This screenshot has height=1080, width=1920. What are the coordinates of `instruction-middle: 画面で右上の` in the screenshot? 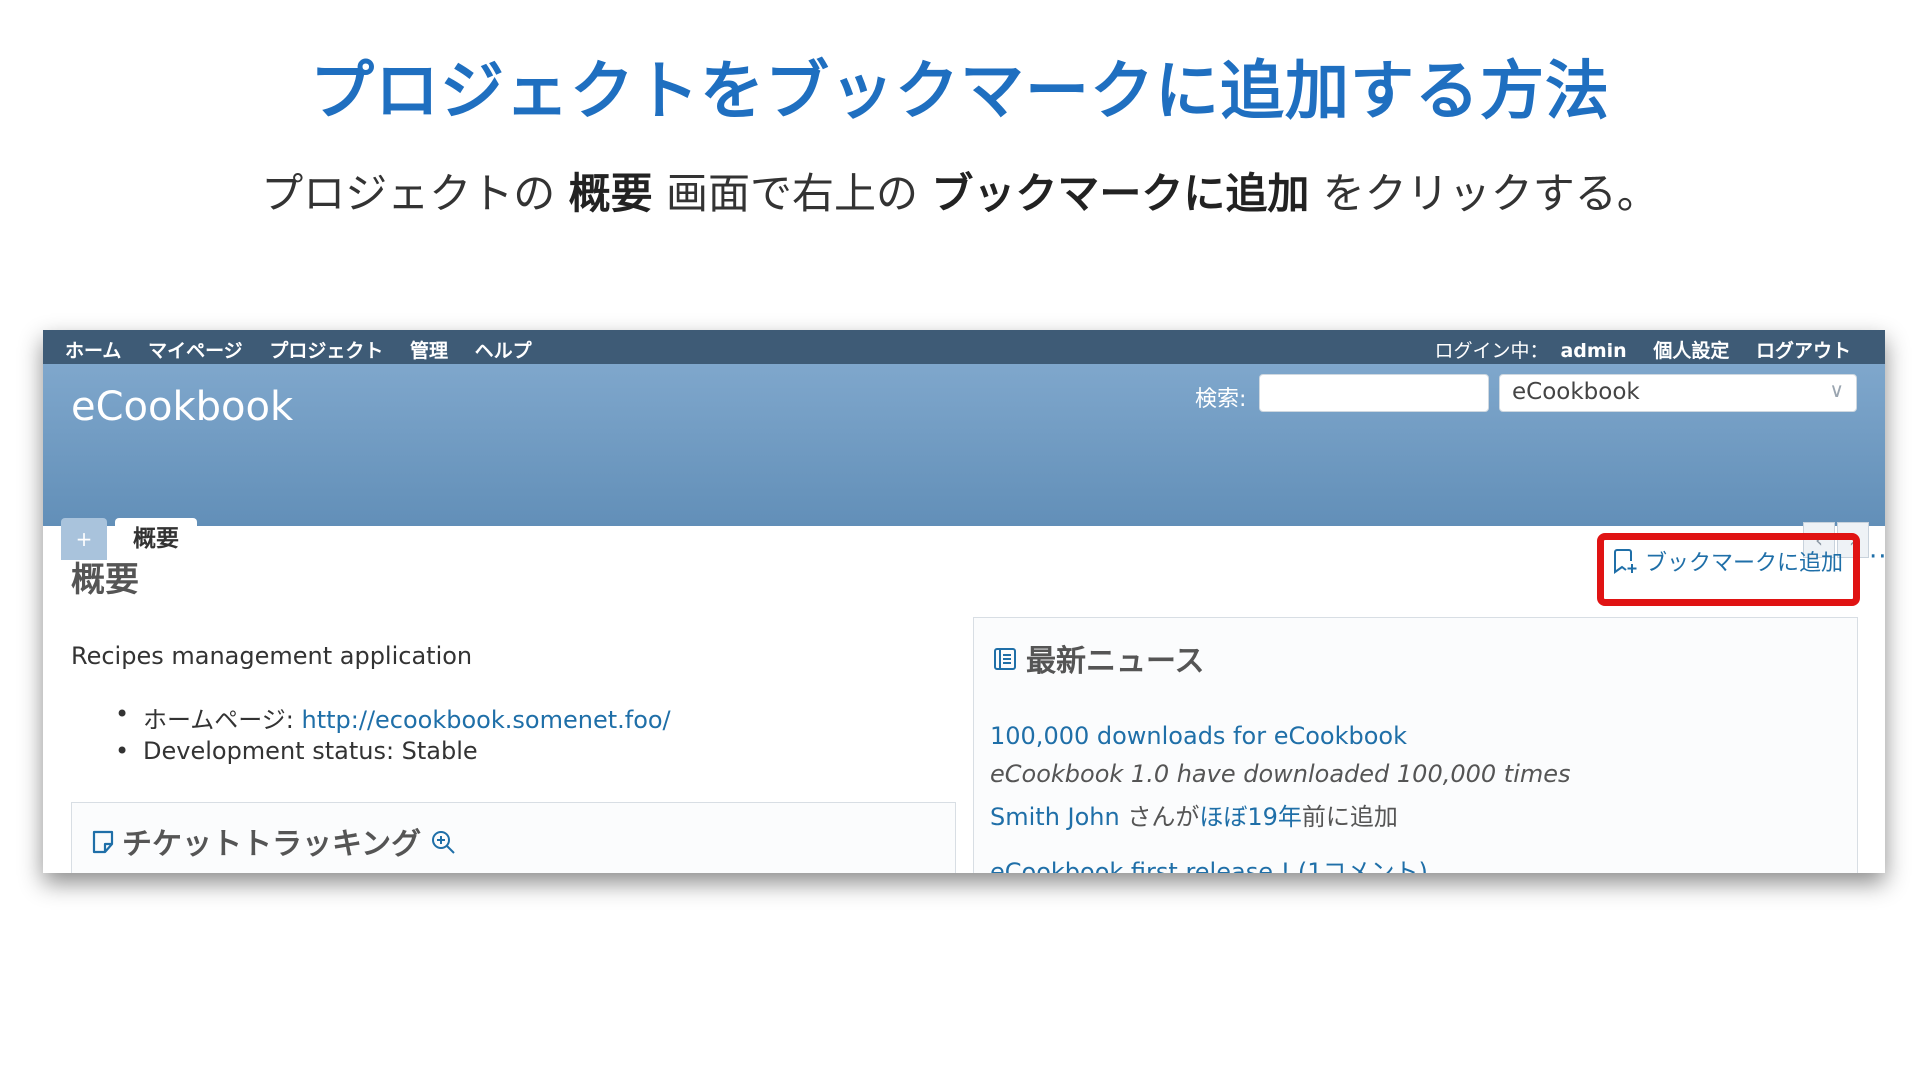 It's located at (791, 193).